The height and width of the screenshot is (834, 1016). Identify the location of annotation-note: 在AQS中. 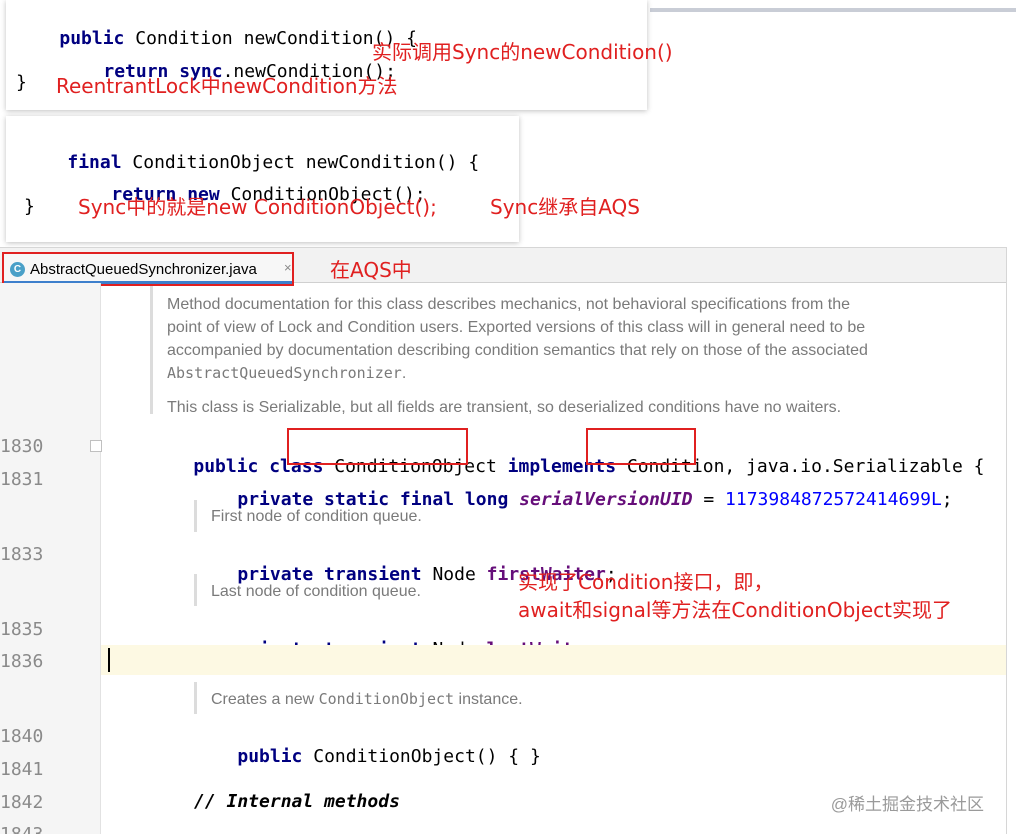
(371, 270).